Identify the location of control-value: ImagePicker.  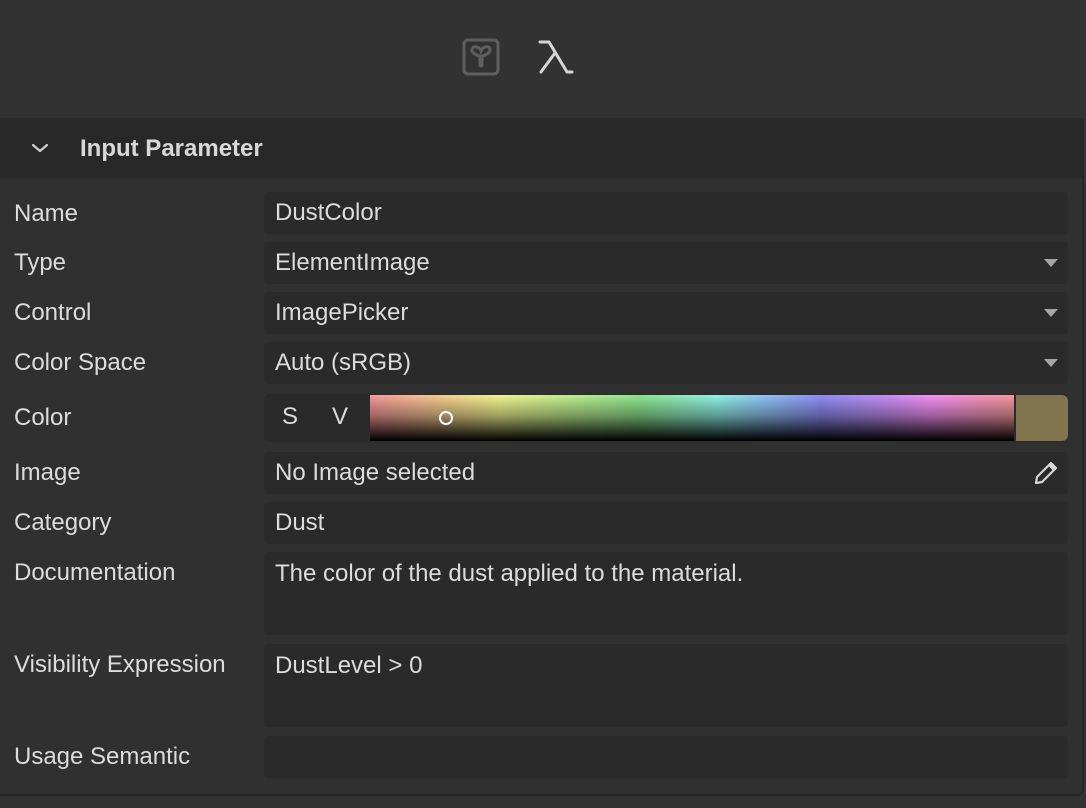
(342, 312).